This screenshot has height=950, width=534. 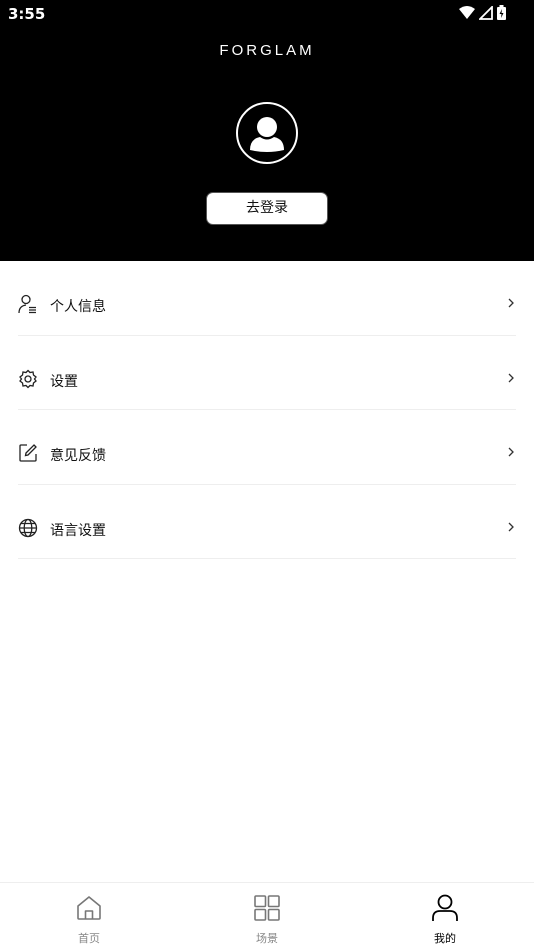 What do you see at coordinates (28, 528) in the screenshot?
I see `globe-icon` at bounding box center [28, 528].